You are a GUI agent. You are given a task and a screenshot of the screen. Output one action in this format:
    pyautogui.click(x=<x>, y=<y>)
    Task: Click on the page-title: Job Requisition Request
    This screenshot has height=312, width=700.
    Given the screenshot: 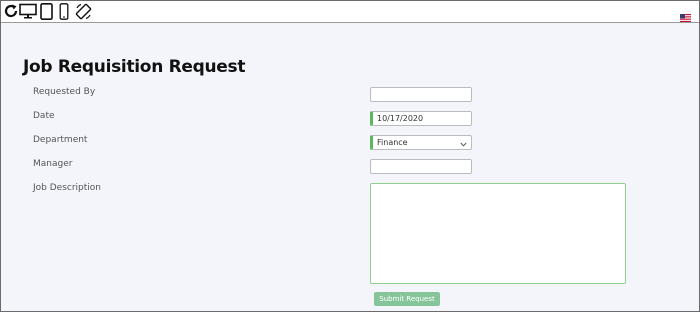 What is the action you would take?
    pyautogui.click(x=134, y=67)
    